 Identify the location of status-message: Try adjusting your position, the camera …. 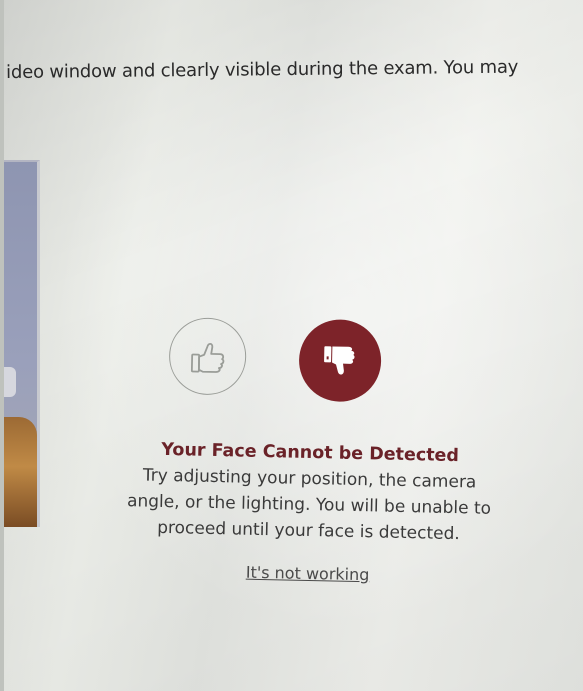
(309, 505).